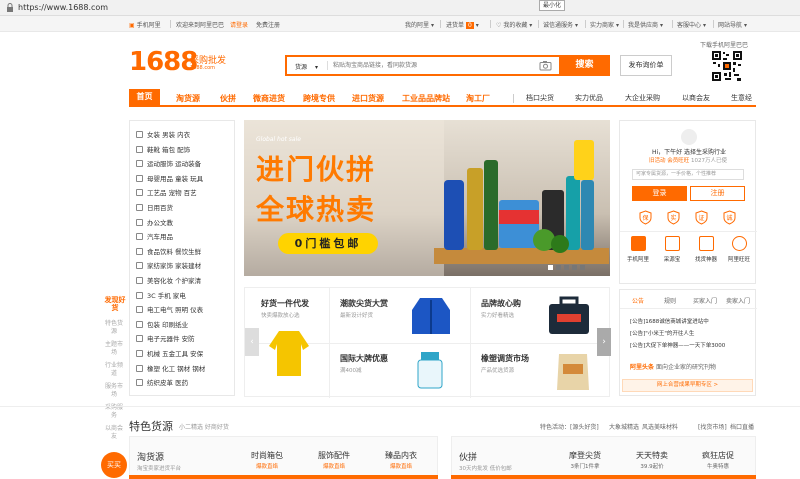  I want to click on sidebar-category-item: 女装 男装 内衣, so click(163, 134).